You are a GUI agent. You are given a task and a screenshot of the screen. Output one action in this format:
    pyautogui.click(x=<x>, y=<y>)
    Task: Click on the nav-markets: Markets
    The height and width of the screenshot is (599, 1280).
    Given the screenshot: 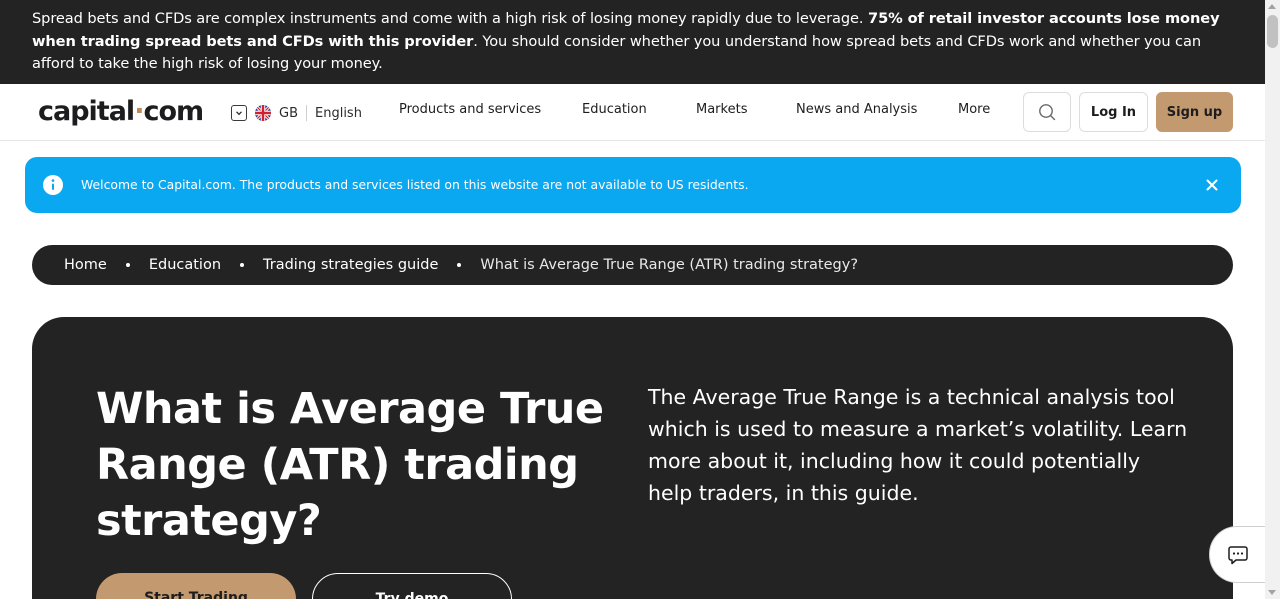 What is the action you would take?
    pyautogui.click(x=746, y=109)
    